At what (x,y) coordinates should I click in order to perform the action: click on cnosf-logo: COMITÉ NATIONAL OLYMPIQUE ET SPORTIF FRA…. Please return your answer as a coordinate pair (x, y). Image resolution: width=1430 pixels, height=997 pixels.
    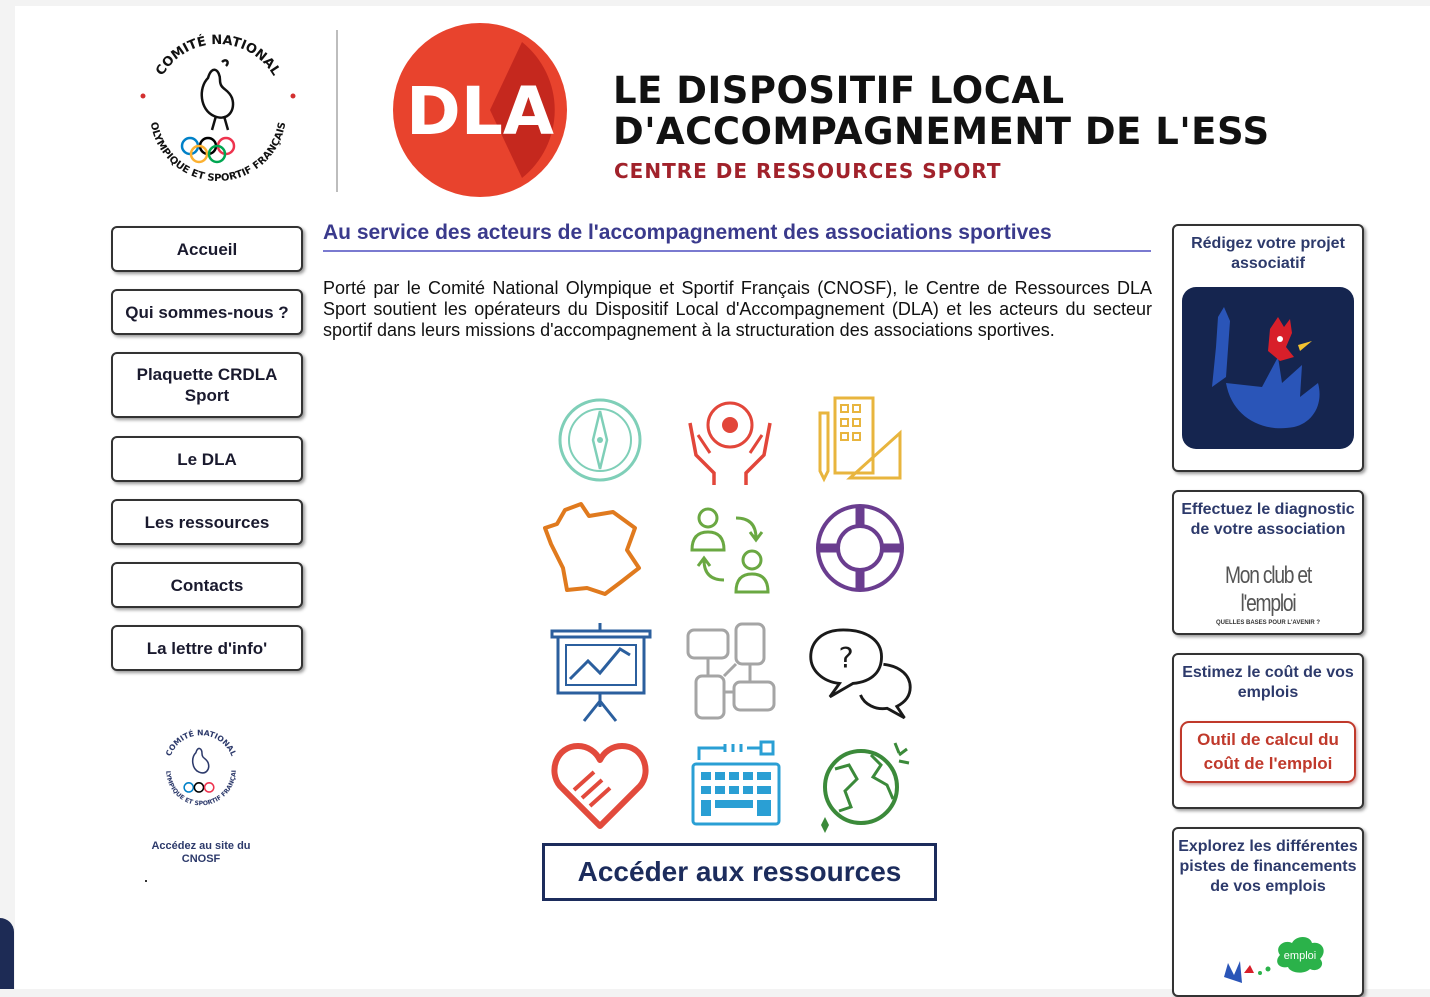
    Looking at the image, I should click on (218, 108).